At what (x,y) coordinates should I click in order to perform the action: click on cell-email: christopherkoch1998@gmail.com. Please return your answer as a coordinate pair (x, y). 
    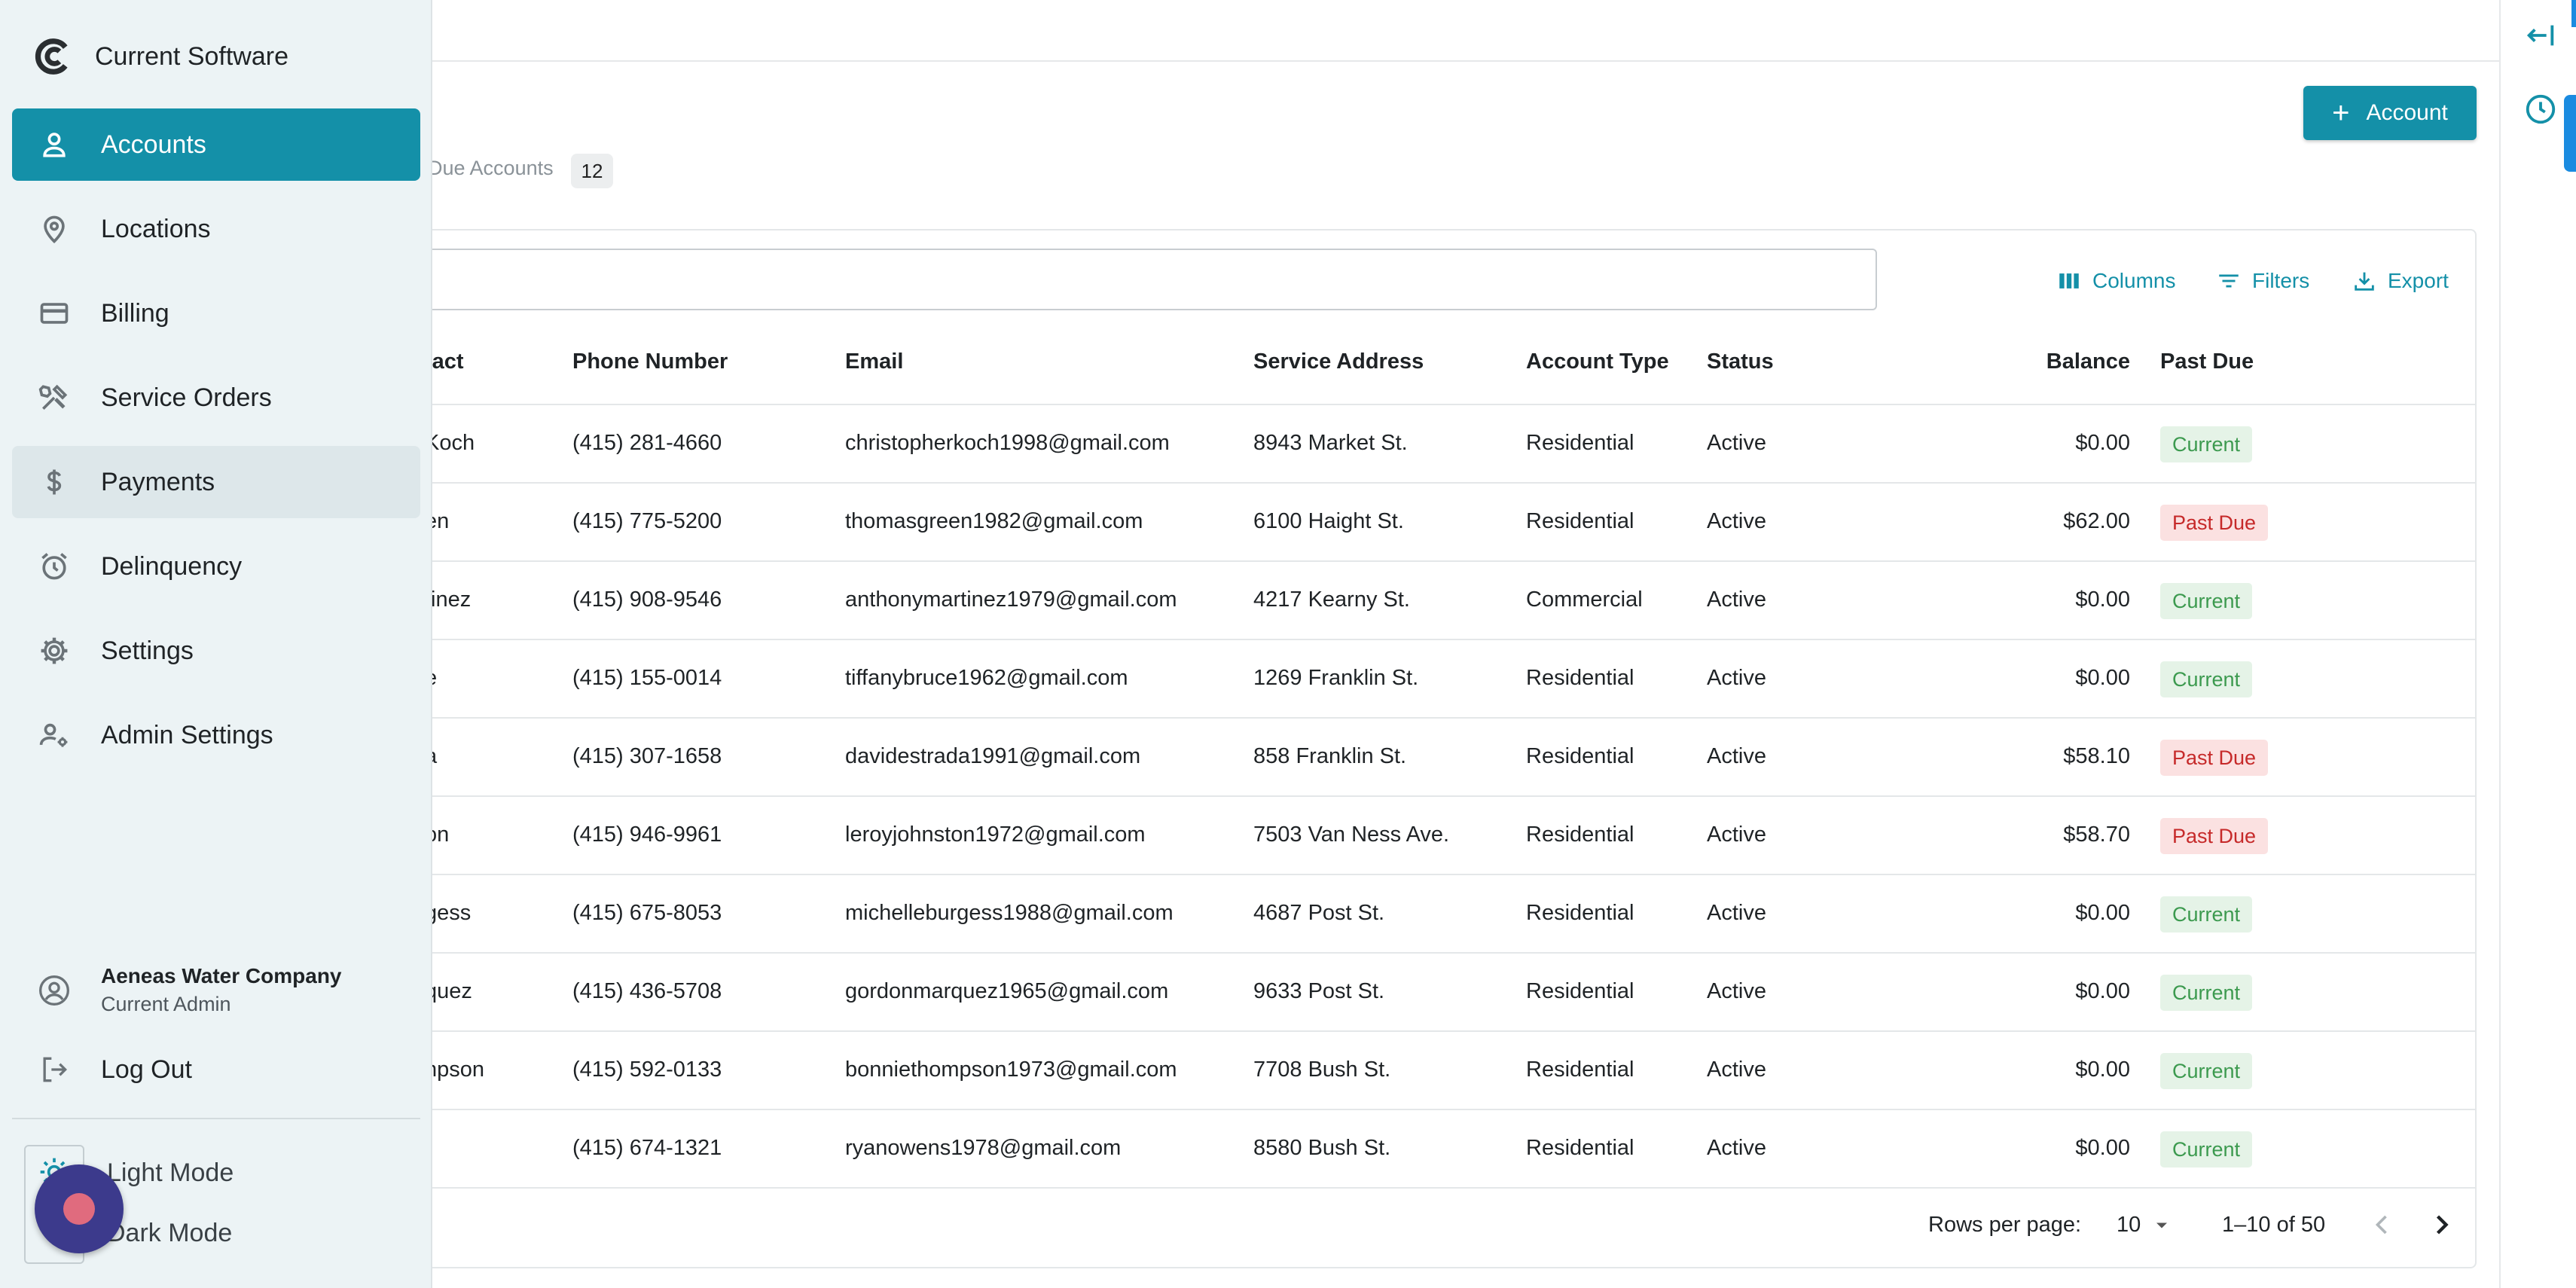
    Looking at the image, I should click on (1008, 443).